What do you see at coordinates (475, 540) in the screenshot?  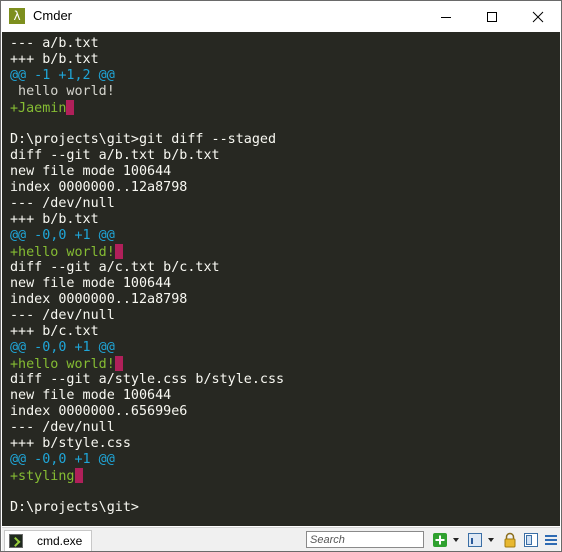 I see `console-dropdown-icon` at bounding box center [475, 540].